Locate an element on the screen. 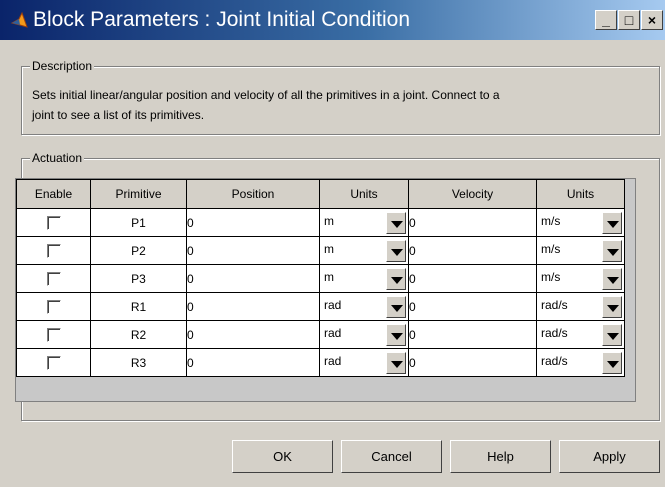  table-row: R2 0 rad 0 rad/s is located at coordinates (320, 334).